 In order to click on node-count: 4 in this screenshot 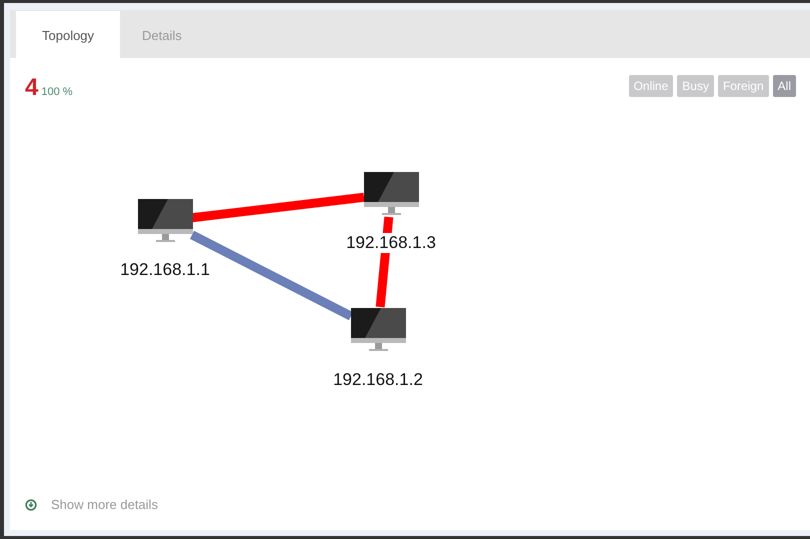, I will do `click(31, 87)`.